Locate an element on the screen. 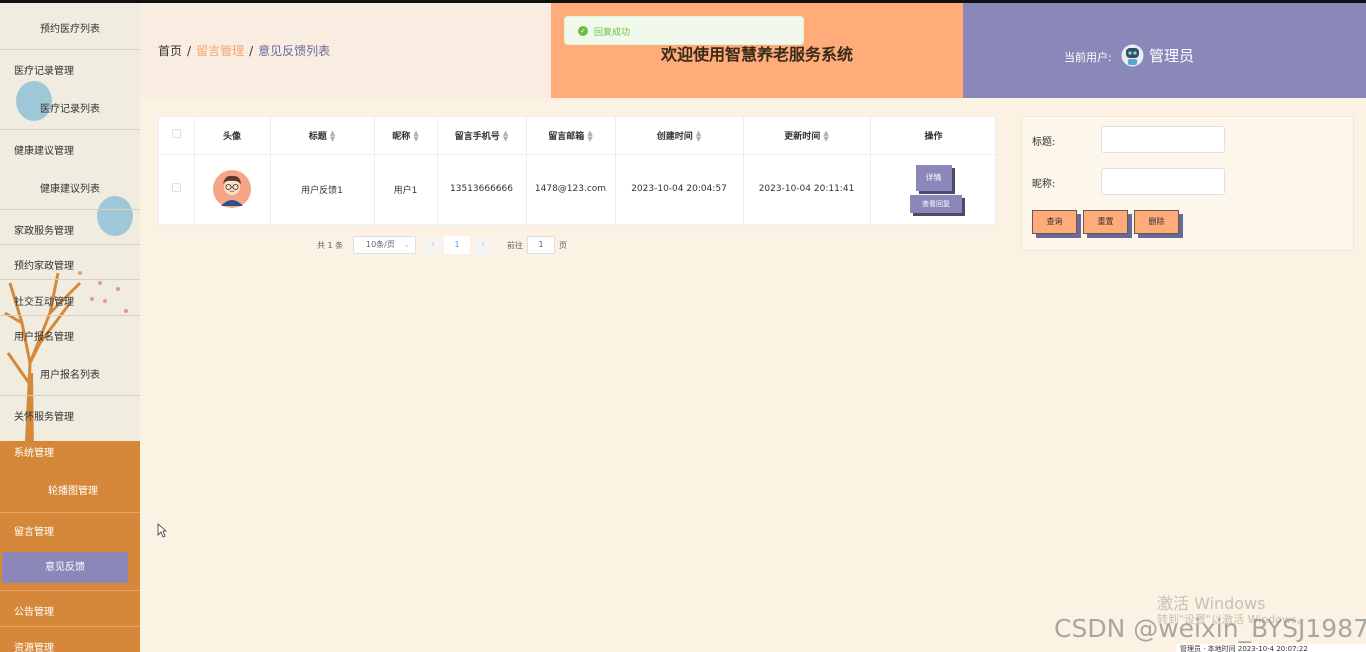  select-all-checkbox is located at coordinates (176, 134).